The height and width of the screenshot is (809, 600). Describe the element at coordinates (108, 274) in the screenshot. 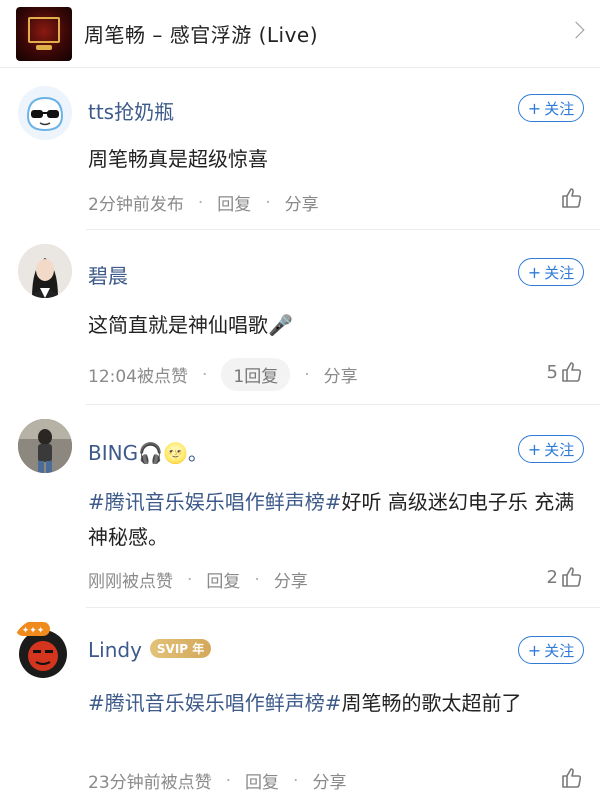

I see `username: 碧晨` at that location.